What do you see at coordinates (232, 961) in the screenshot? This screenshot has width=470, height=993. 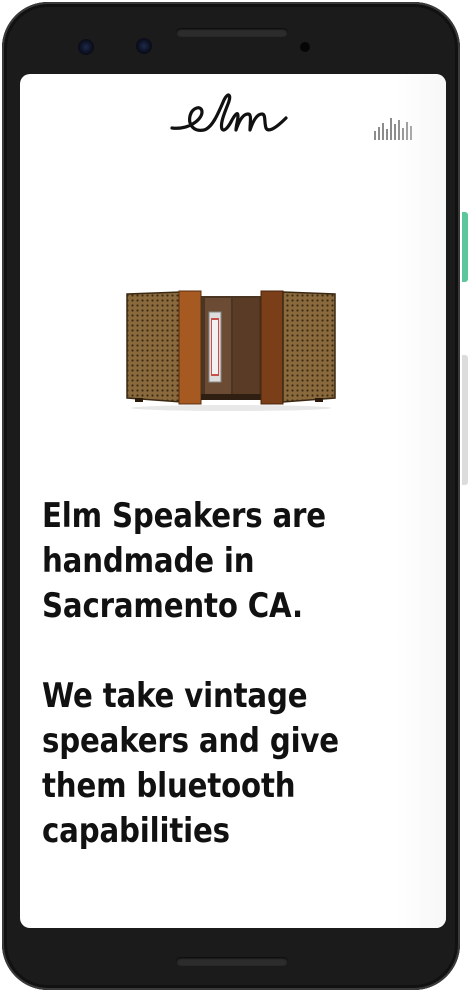 I see `bottom-speaker-slot` at bounding box center [232, 961].